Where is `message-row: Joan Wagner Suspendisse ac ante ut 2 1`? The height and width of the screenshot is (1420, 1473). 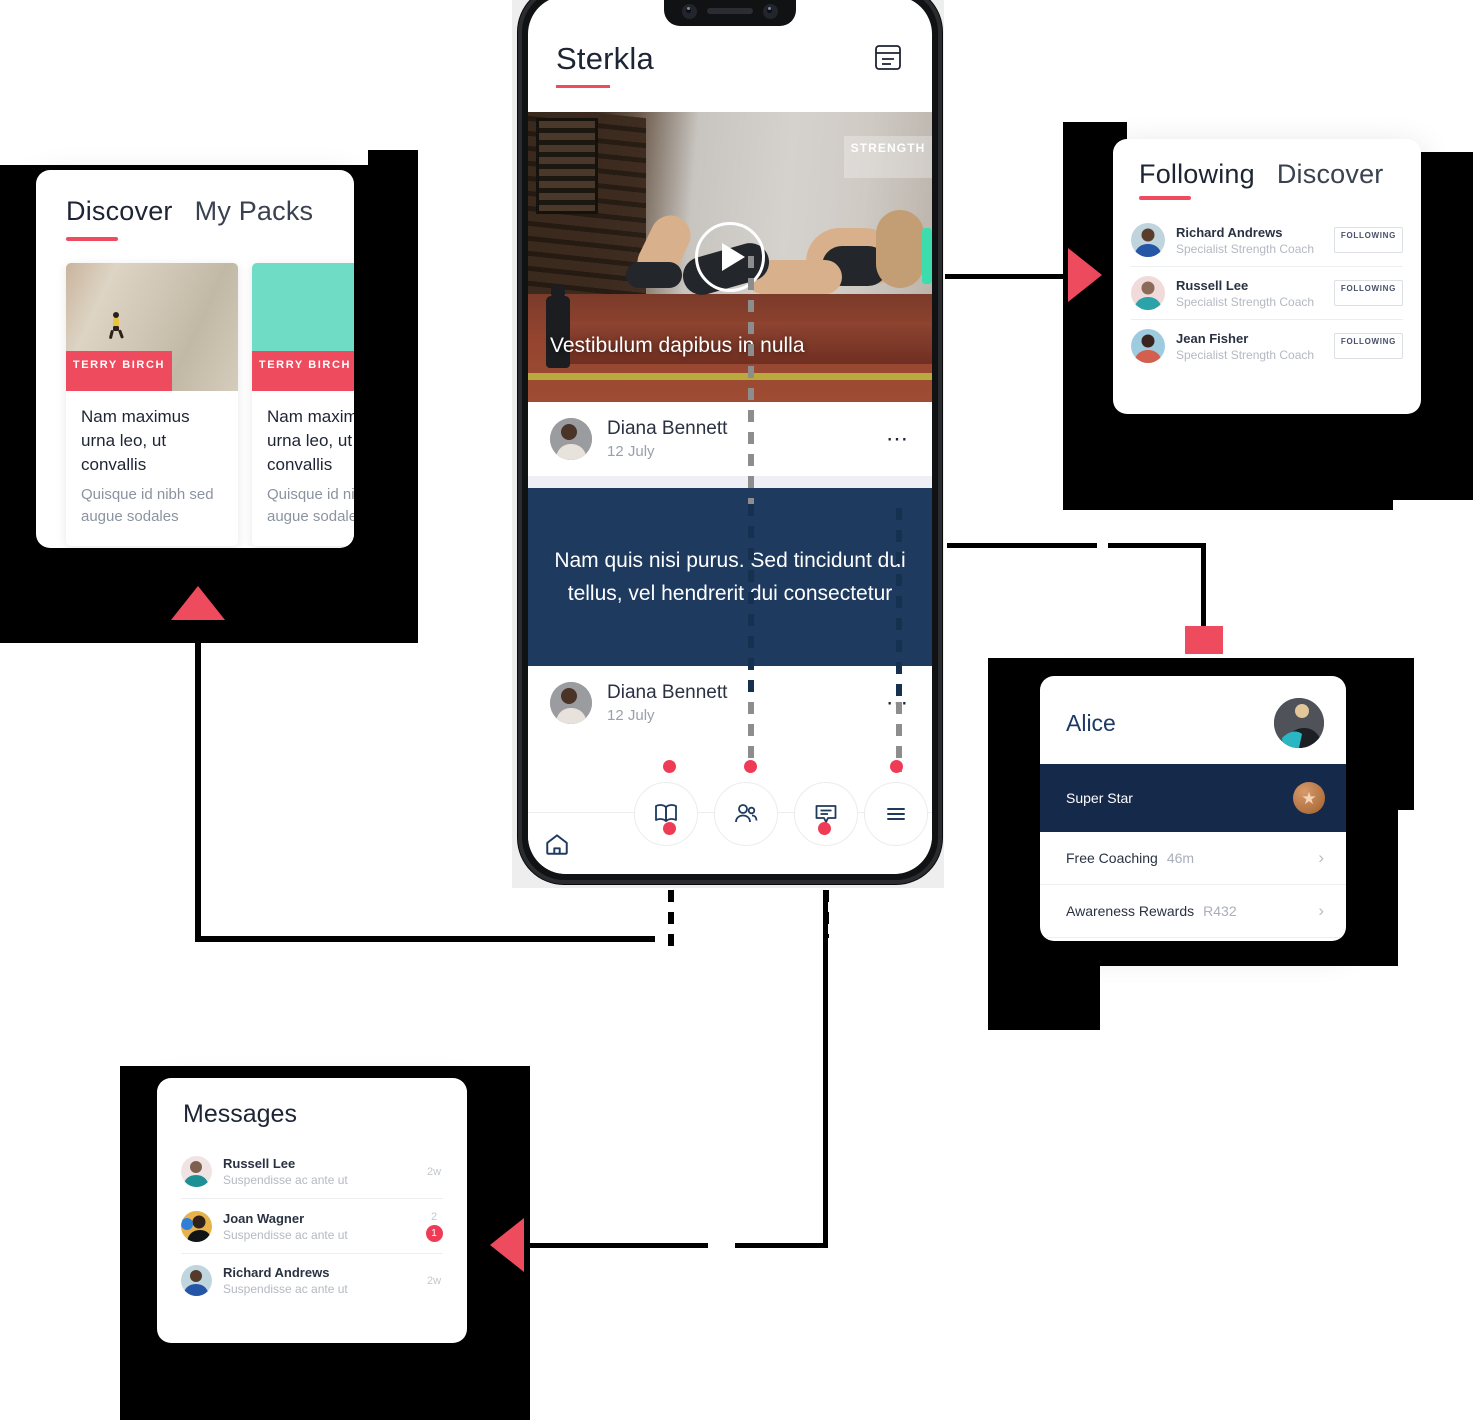
message-row: Joan Wagner Suspendisse ac ante ut 2 1 is located at coordinates (312, 1226).